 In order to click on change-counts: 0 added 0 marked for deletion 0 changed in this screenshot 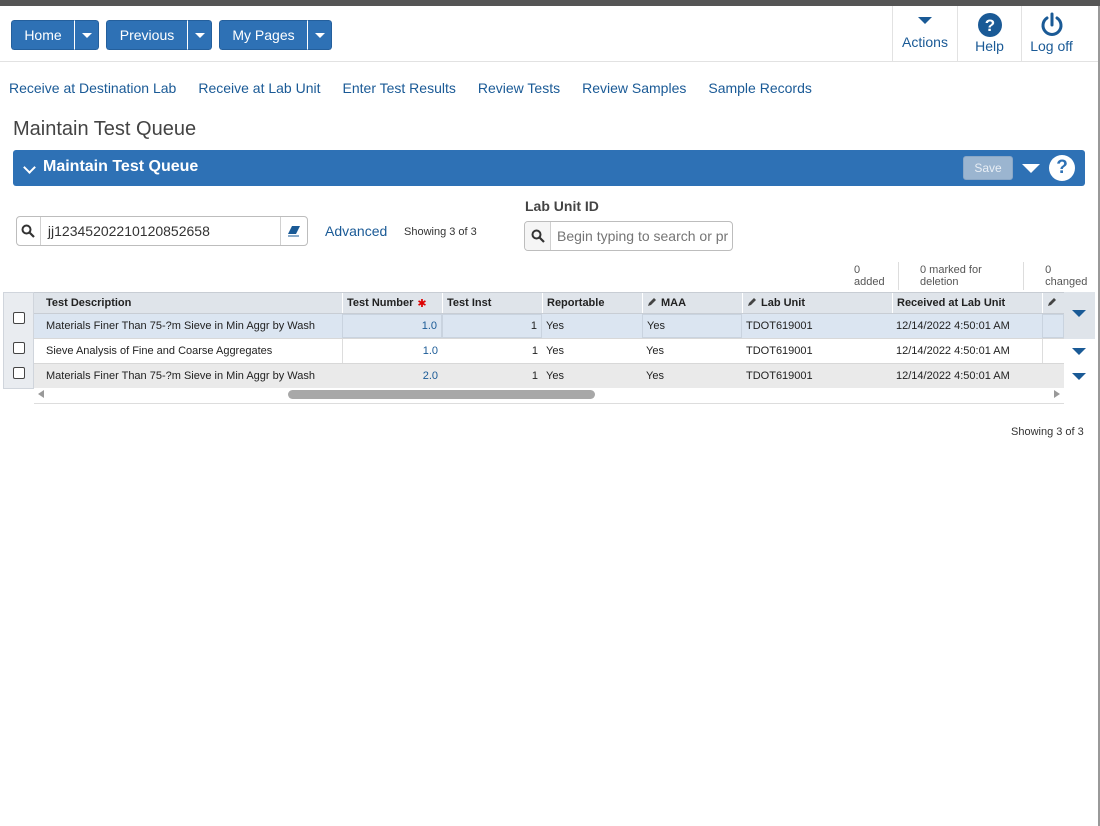, I will do `click(973, 276)`.